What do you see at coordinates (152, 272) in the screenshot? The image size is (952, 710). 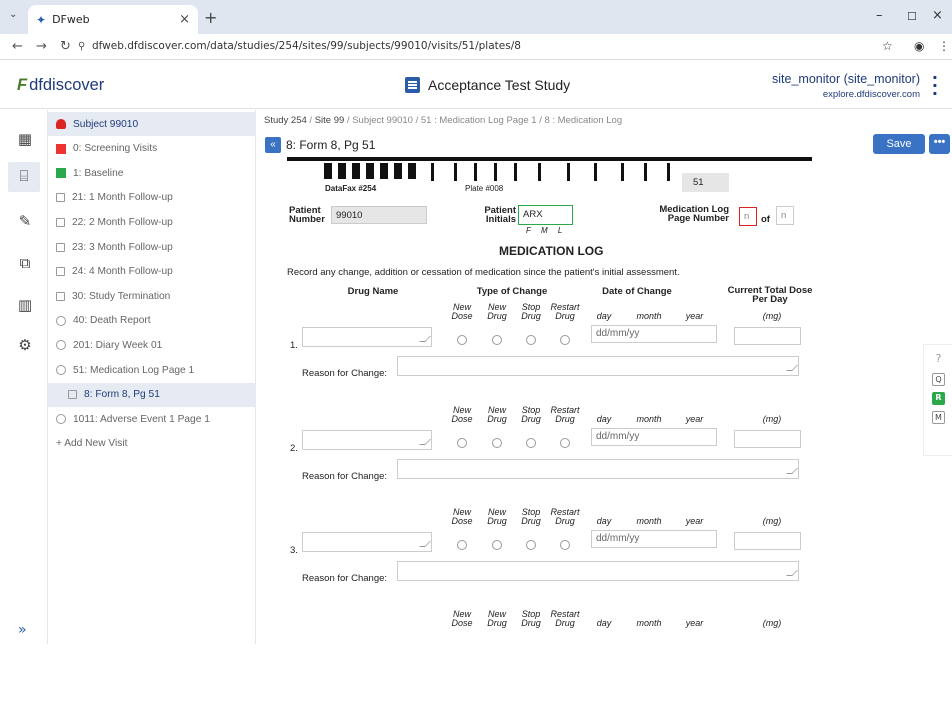 I see `sidebar-item: 24: 4 Month Follow-up` at bounding box center [152, 272].